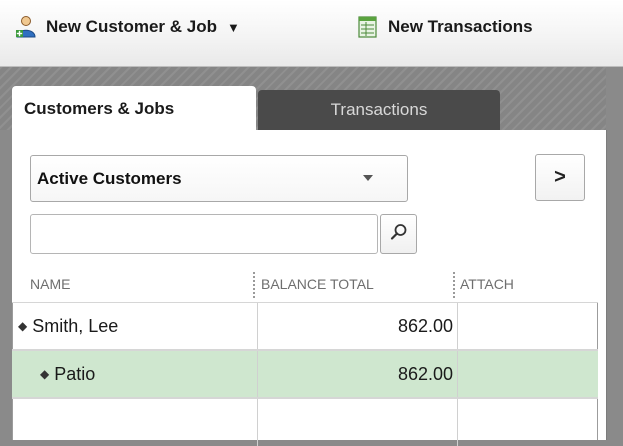 The height and width of the screenshot is (446, 623). What do you see at coordinates (357, 422) in the screenshot?
I see `row-balance-cell` at bounding box center [357, 422].